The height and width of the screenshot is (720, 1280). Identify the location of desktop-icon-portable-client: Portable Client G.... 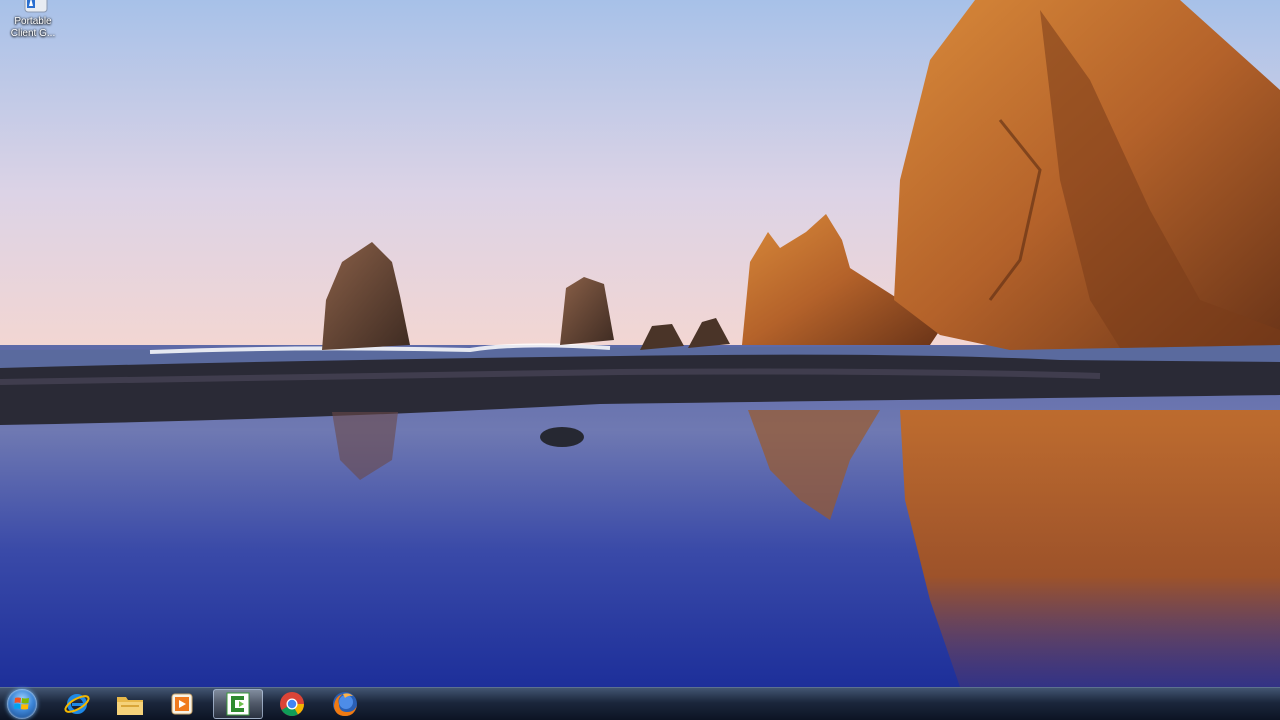
(33, 22).